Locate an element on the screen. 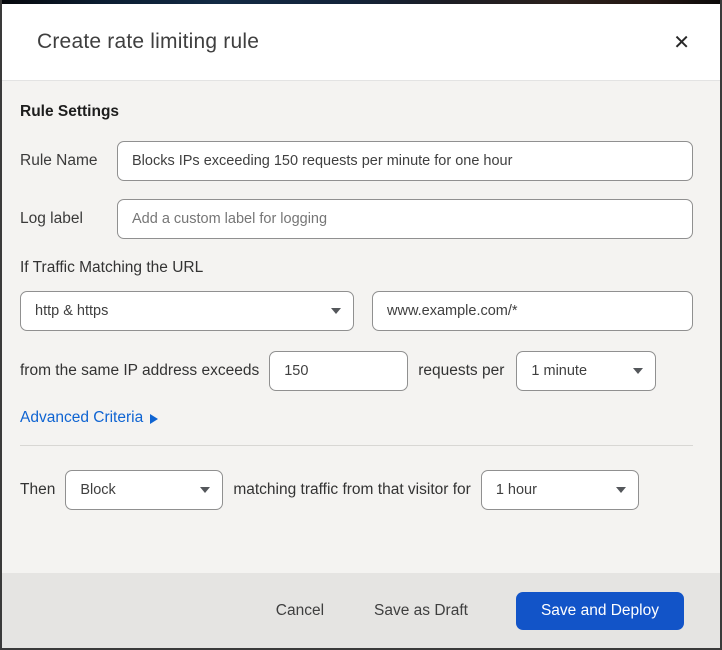 The width and height of the screenshot is (722, 650). requests-count-input is located at coordinates (339, 371).